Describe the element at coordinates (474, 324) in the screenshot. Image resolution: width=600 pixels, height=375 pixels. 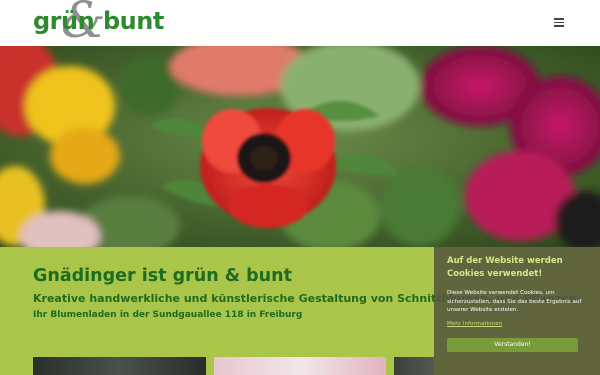
I see `cookie-more-info-link: Mehr Informationen` at that location.